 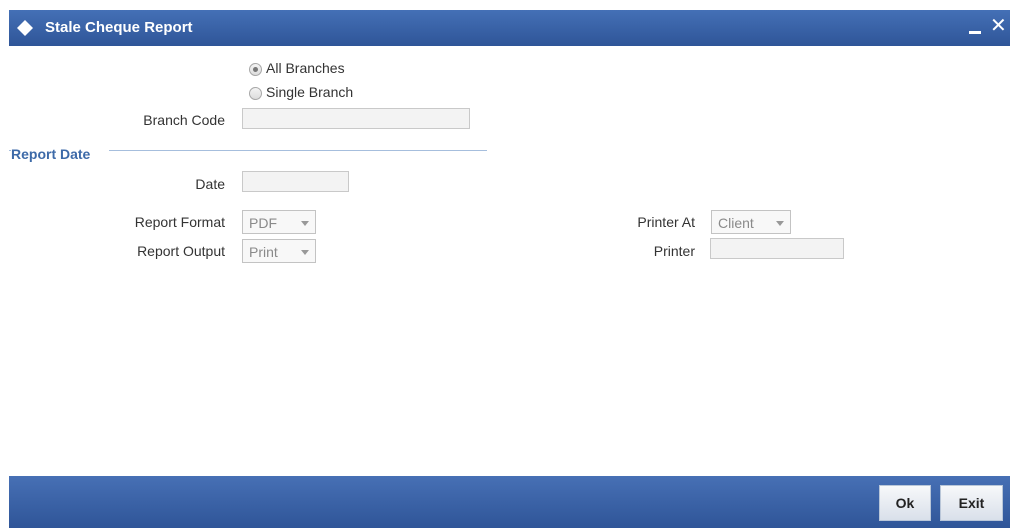 What do you see at coordinates (181, 251) in the screenshot?
I see `report-output-label: Report Output` at bounding box center [181, 251].